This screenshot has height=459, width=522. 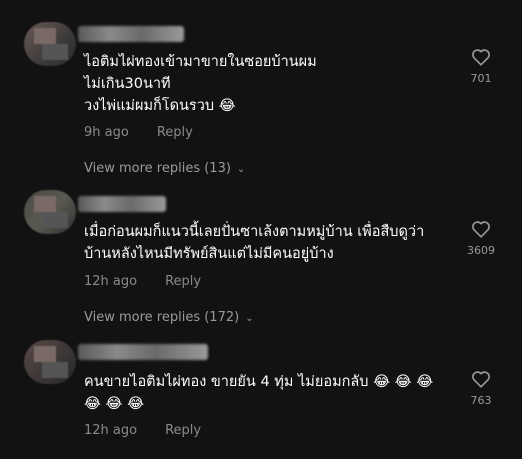 I want to click on view-more-replies-button: View more replies (13) ⌄, so click(x=164, y=168).